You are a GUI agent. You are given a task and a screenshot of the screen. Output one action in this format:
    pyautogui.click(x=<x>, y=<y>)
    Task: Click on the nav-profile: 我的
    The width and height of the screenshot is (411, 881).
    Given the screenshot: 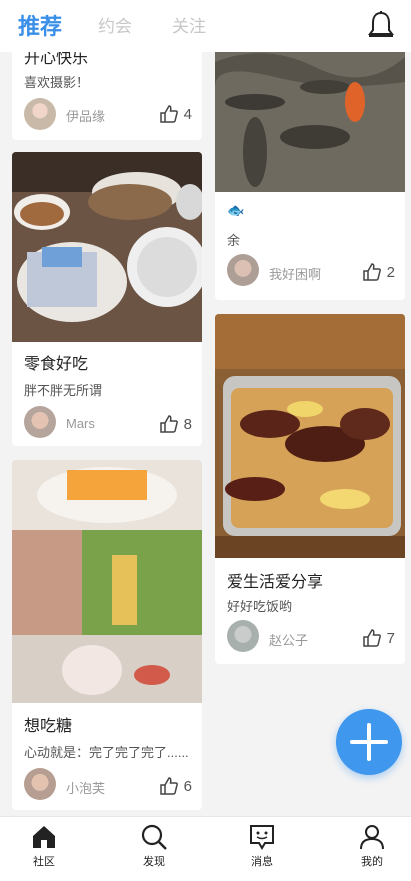 What is the action you would take?
    pyautogui.click(x=372, y=846)
    